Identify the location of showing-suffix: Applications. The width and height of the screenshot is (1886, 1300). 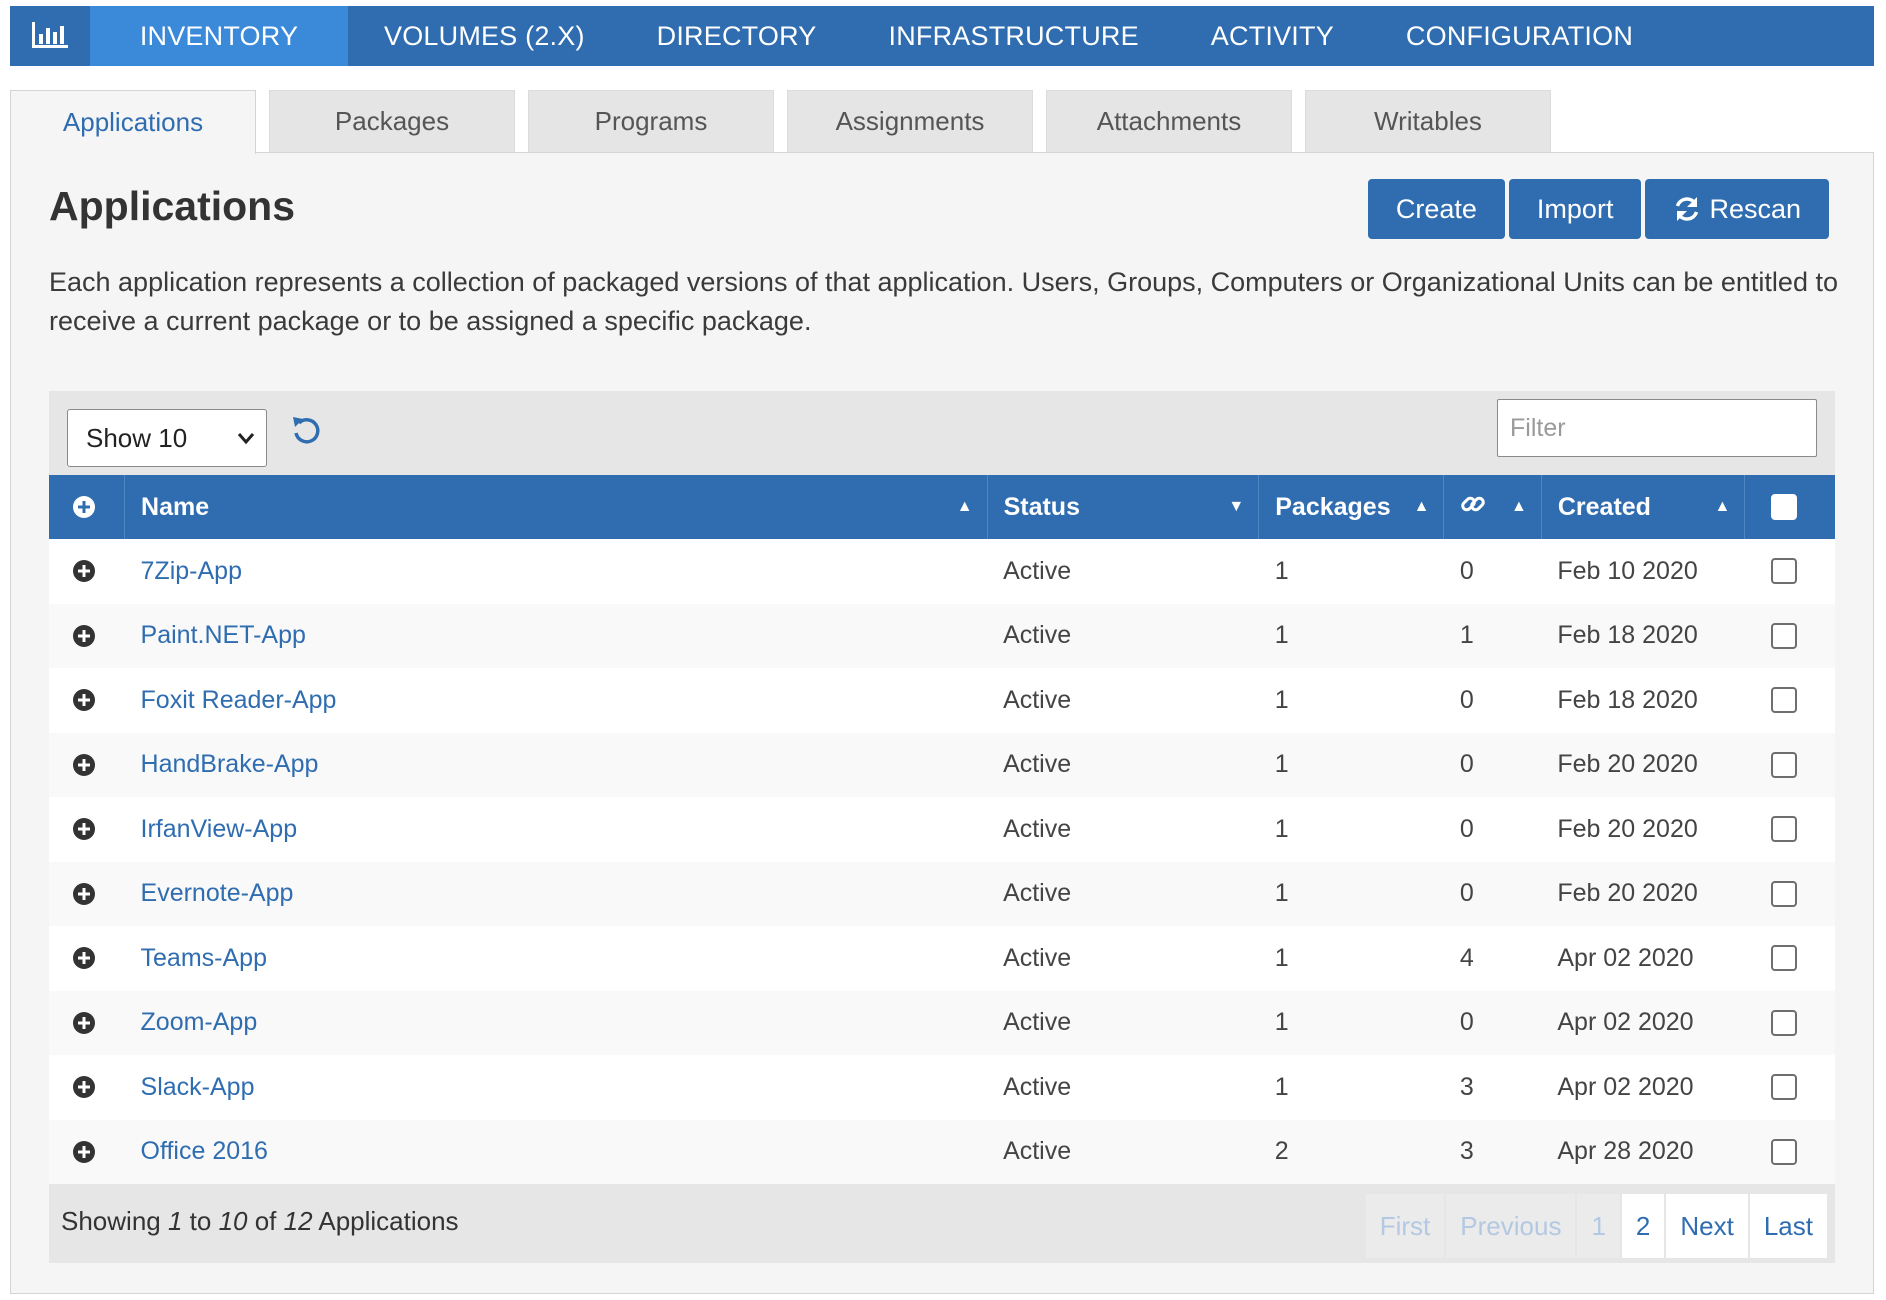
(385, 1221).